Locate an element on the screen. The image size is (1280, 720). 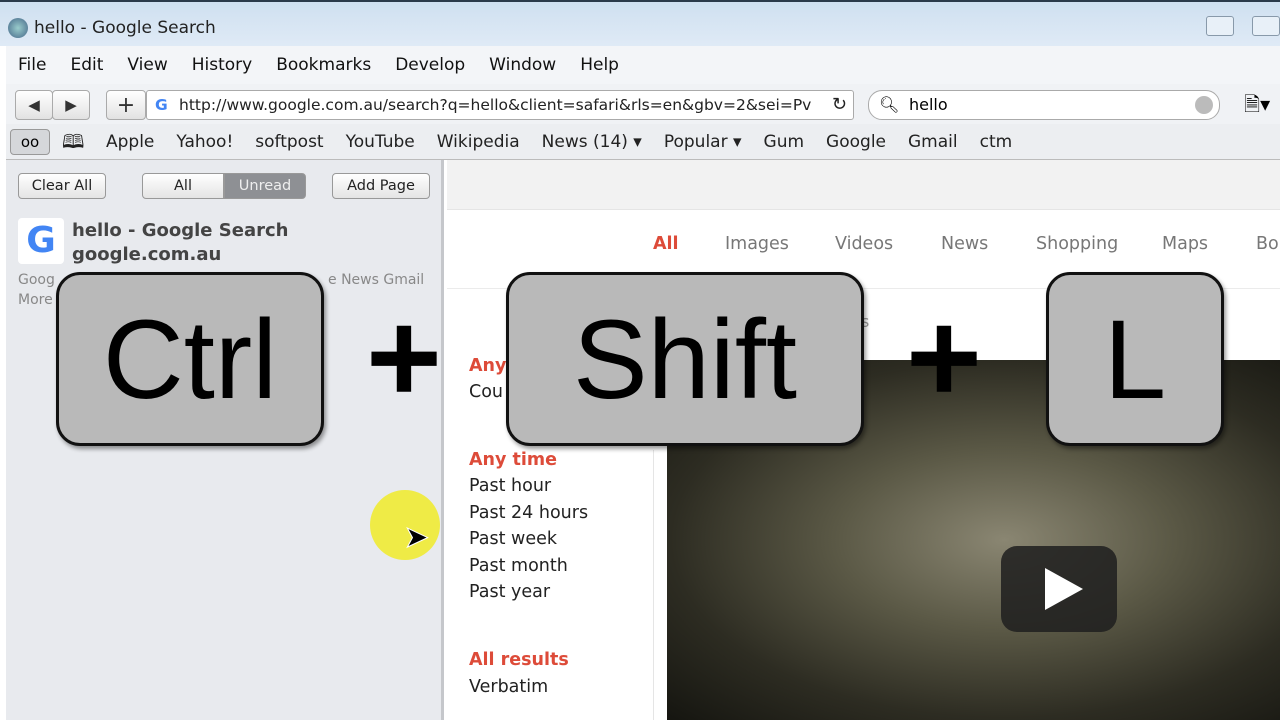
search-value: hello is located at coordinates (928, 104).